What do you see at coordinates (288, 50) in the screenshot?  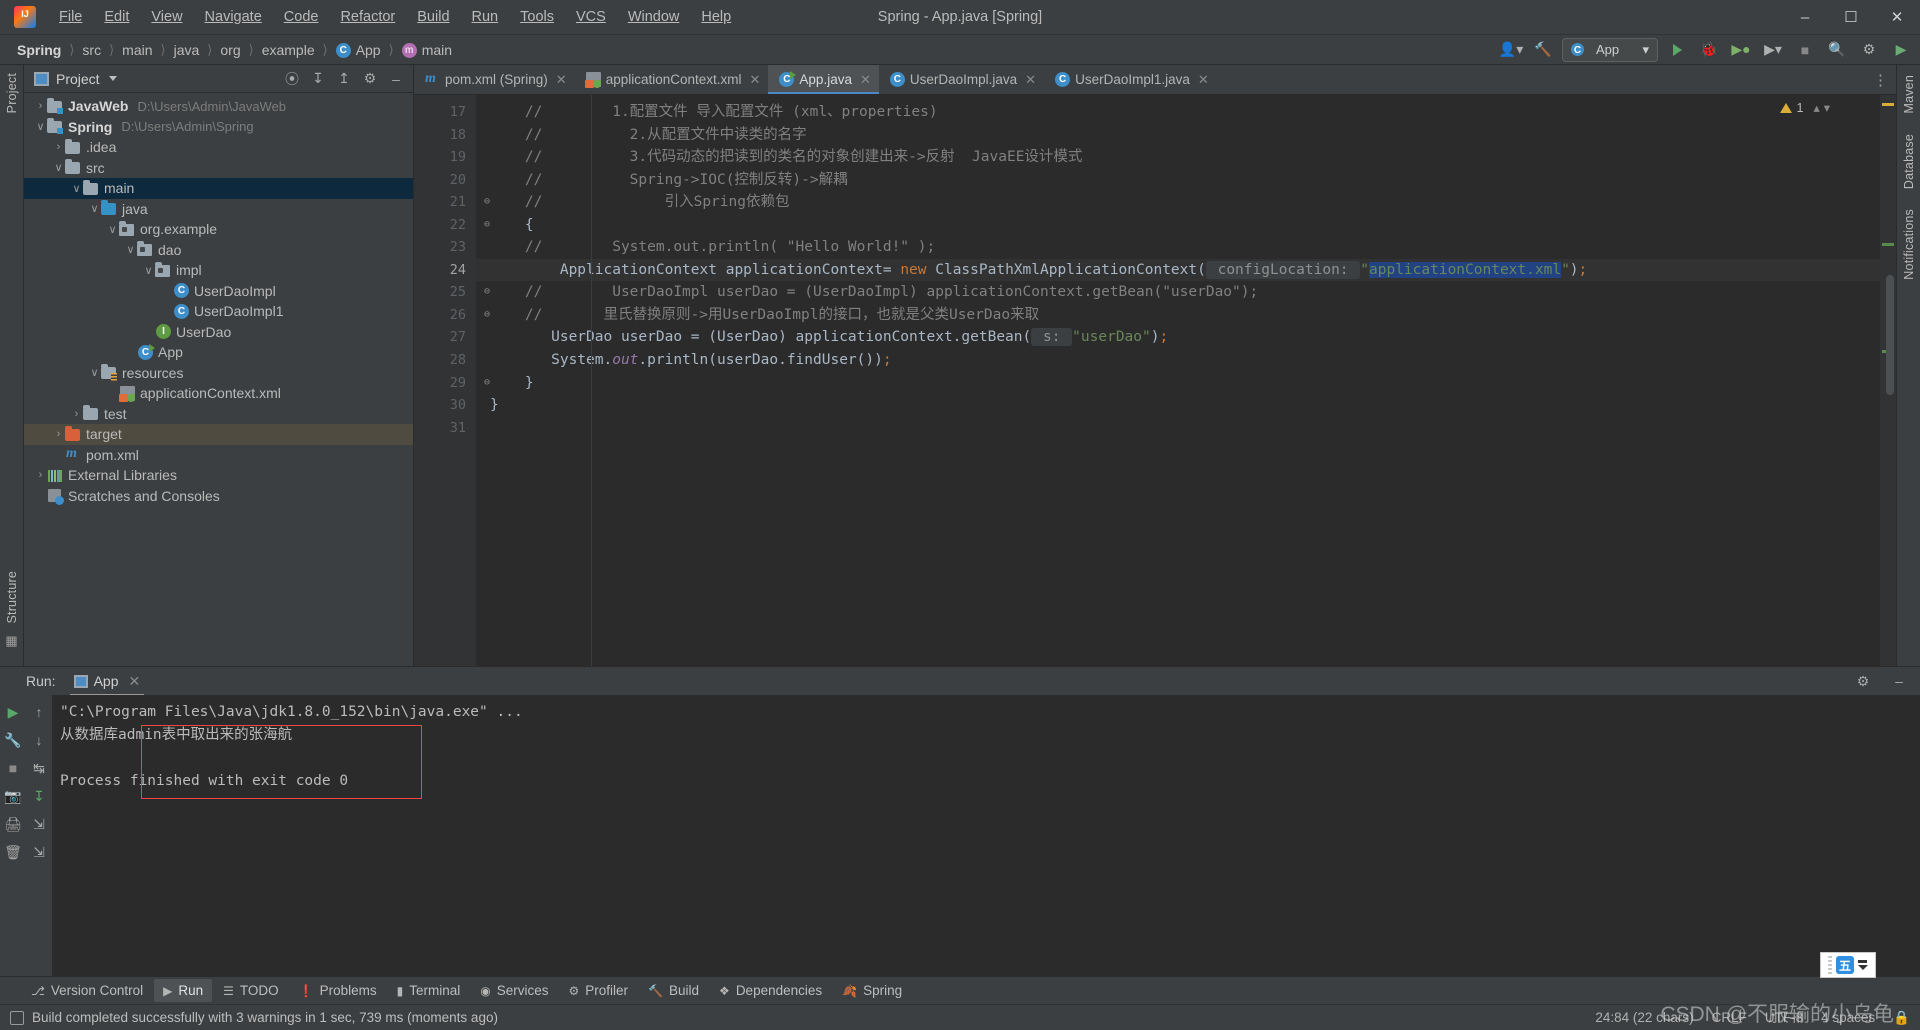 I see `breadcrumb-example: example` at bounding box center [288, 50].